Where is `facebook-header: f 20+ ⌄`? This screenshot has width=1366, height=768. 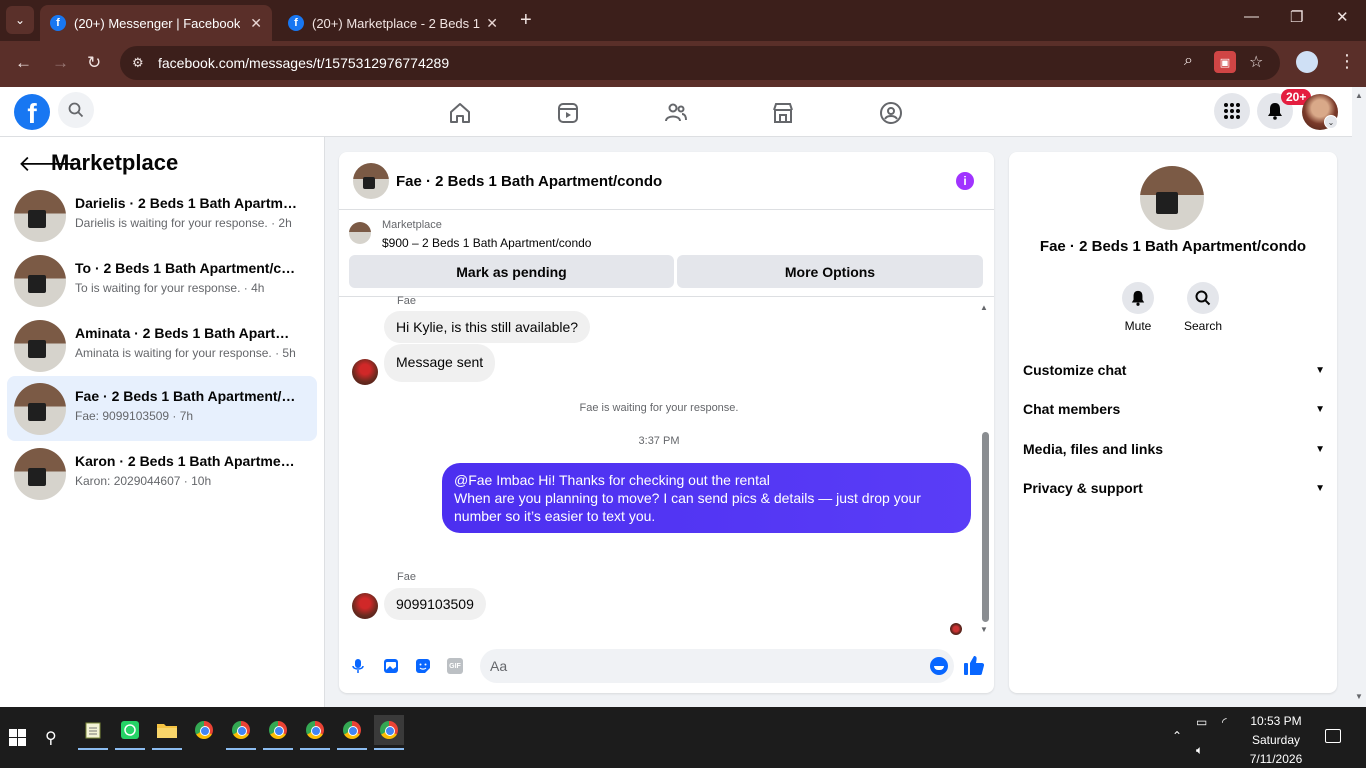
facebook-header: f 20+ ⌄ is located at coordinates (676, 112).